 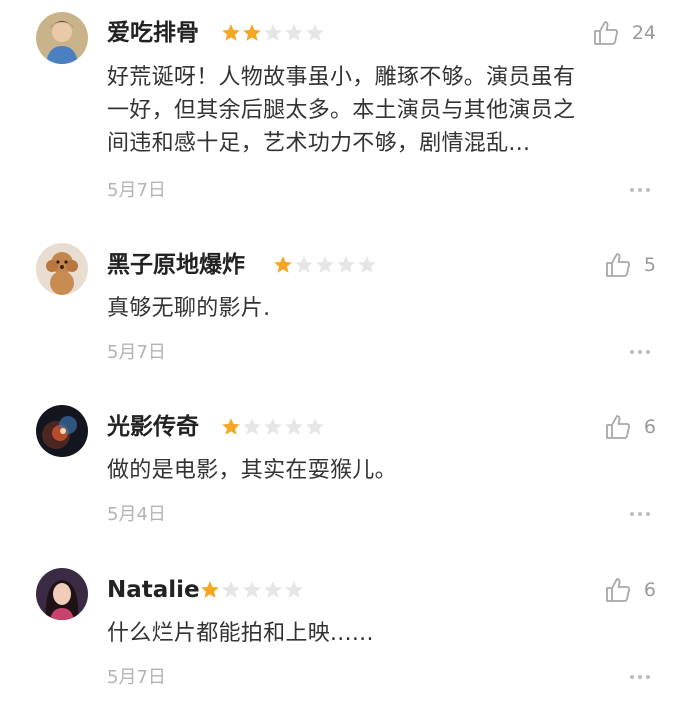 I want to click on review-text: 真够无聊的影片., so click(x=377, y=308).